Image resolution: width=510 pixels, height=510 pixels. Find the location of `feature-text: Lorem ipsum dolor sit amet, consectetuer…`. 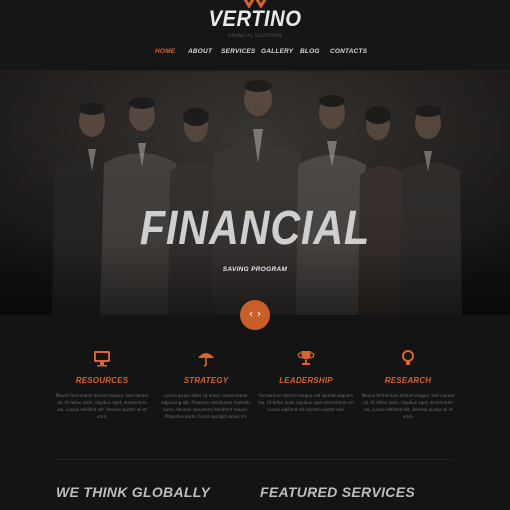

feature-text: Lorem ipsum dolor sit amet, consectetuer… is located at coordinates (206, 406).